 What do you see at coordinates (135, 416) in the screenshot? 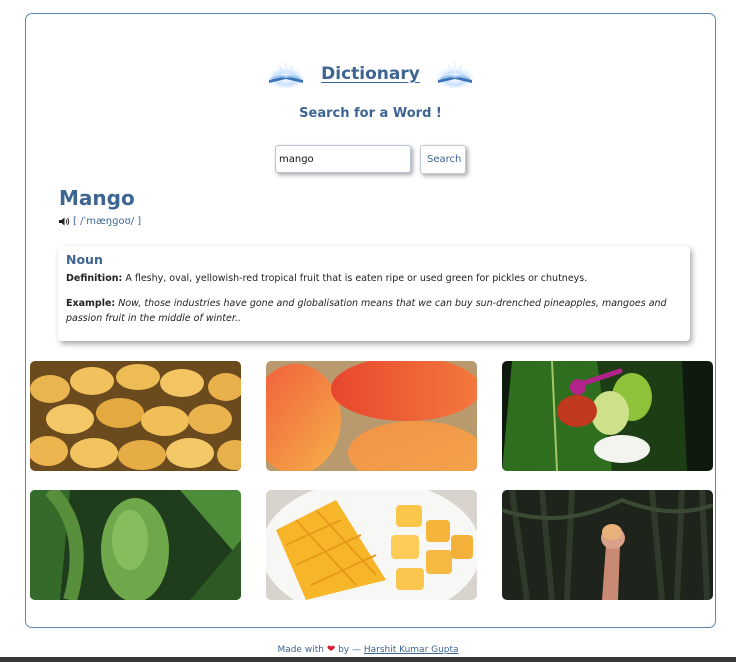
I see `mango-pile-photo` at bounding box center [135, 416].